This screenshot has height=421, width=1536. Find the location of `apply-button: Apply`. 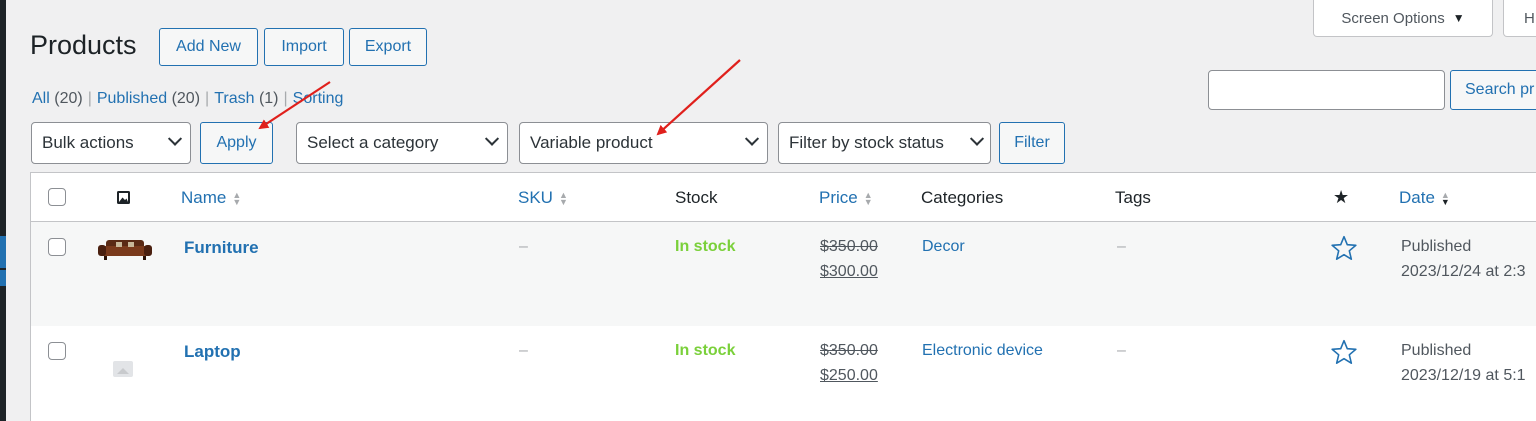

apply-button: Apply is located at coordinates (236, 143).